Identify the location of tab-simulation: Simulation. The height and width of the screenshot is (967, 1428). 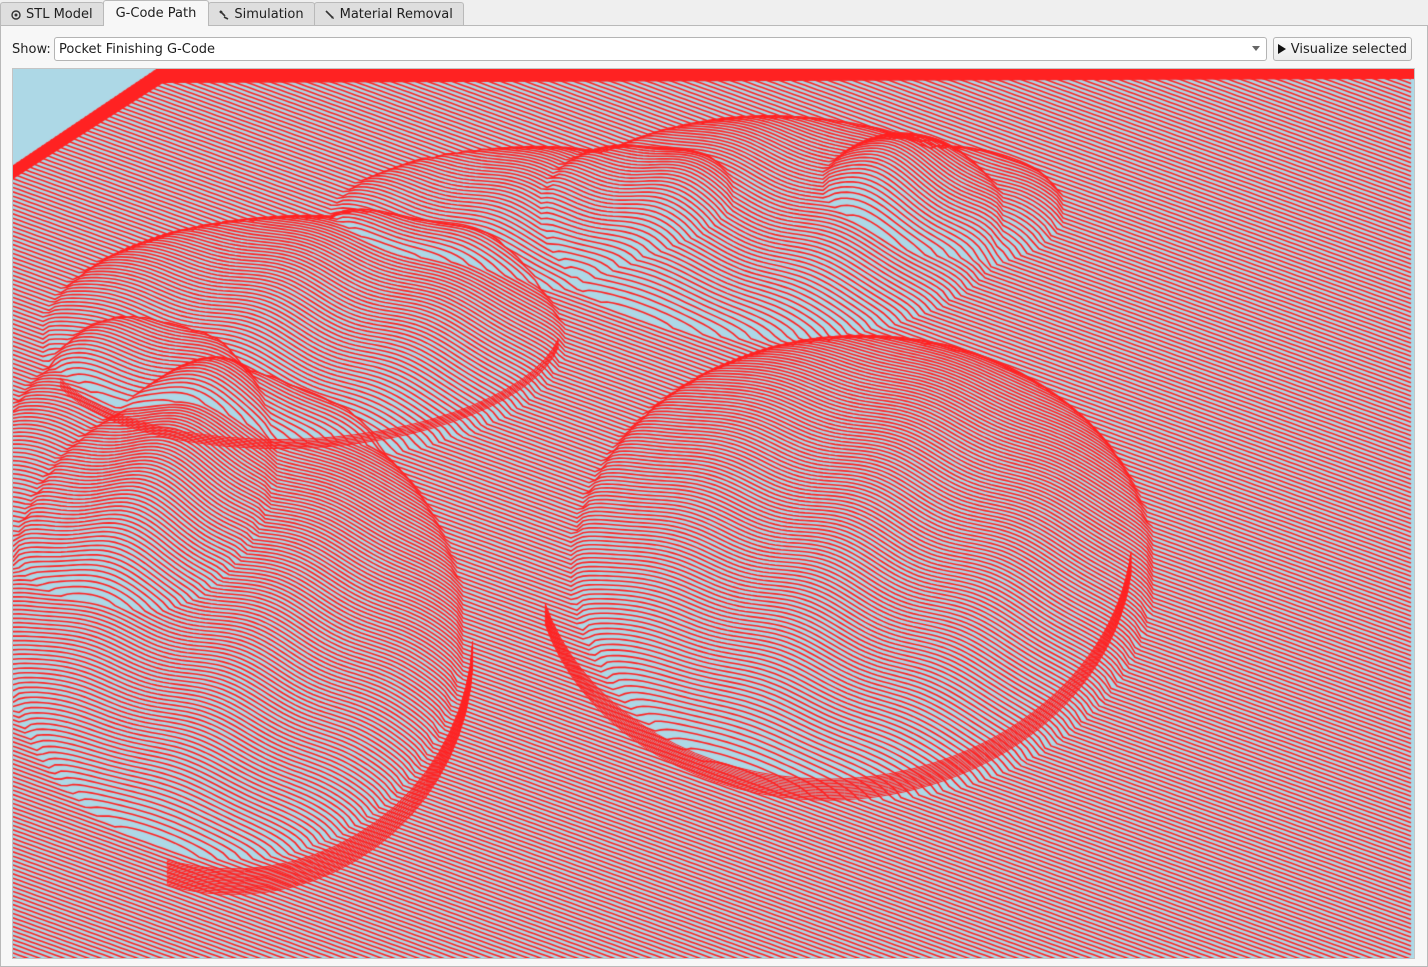
(261, 14).